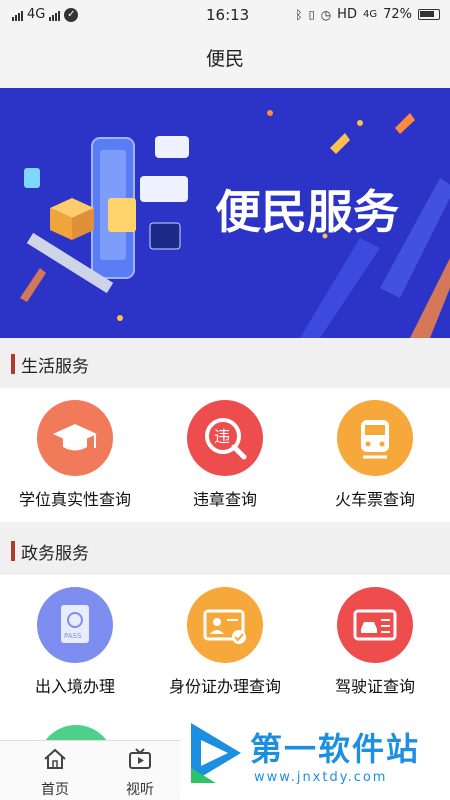 The image size is (450, 800). I want to click on traffic-violation-icon: 违, so click(225, 438).